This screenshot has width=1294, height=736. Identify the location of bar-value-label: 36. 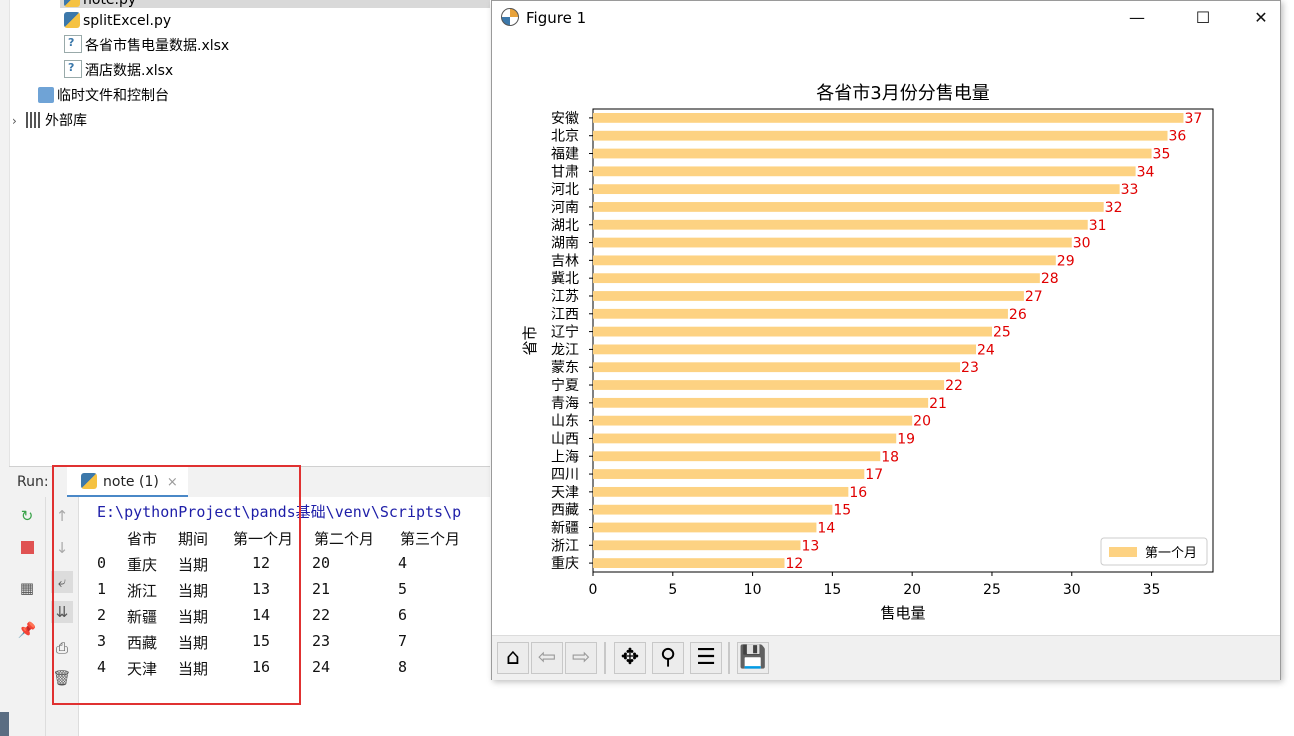
(1178, 137).